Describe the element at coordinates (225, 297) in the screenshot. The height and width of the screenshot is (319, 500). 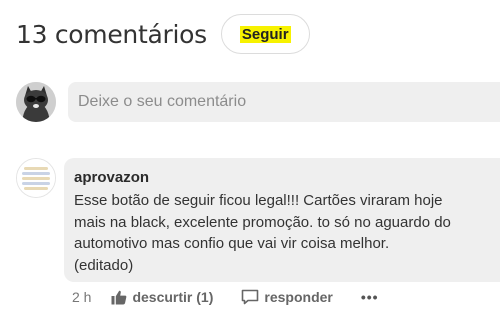
I see `comment-actions: 2 h descurtir (1) responder •••` at that location.